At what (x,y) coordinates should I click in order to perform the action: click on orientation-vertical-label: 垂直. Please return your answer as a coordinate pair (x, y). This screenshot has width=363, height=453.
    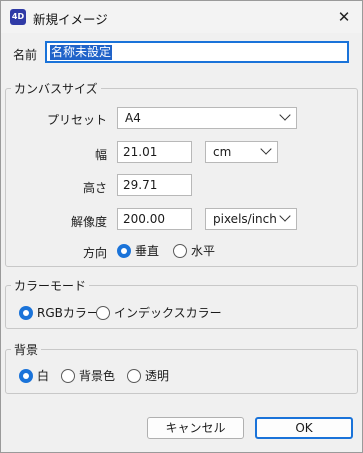
    Looking at the image, I should click on (147, 251).